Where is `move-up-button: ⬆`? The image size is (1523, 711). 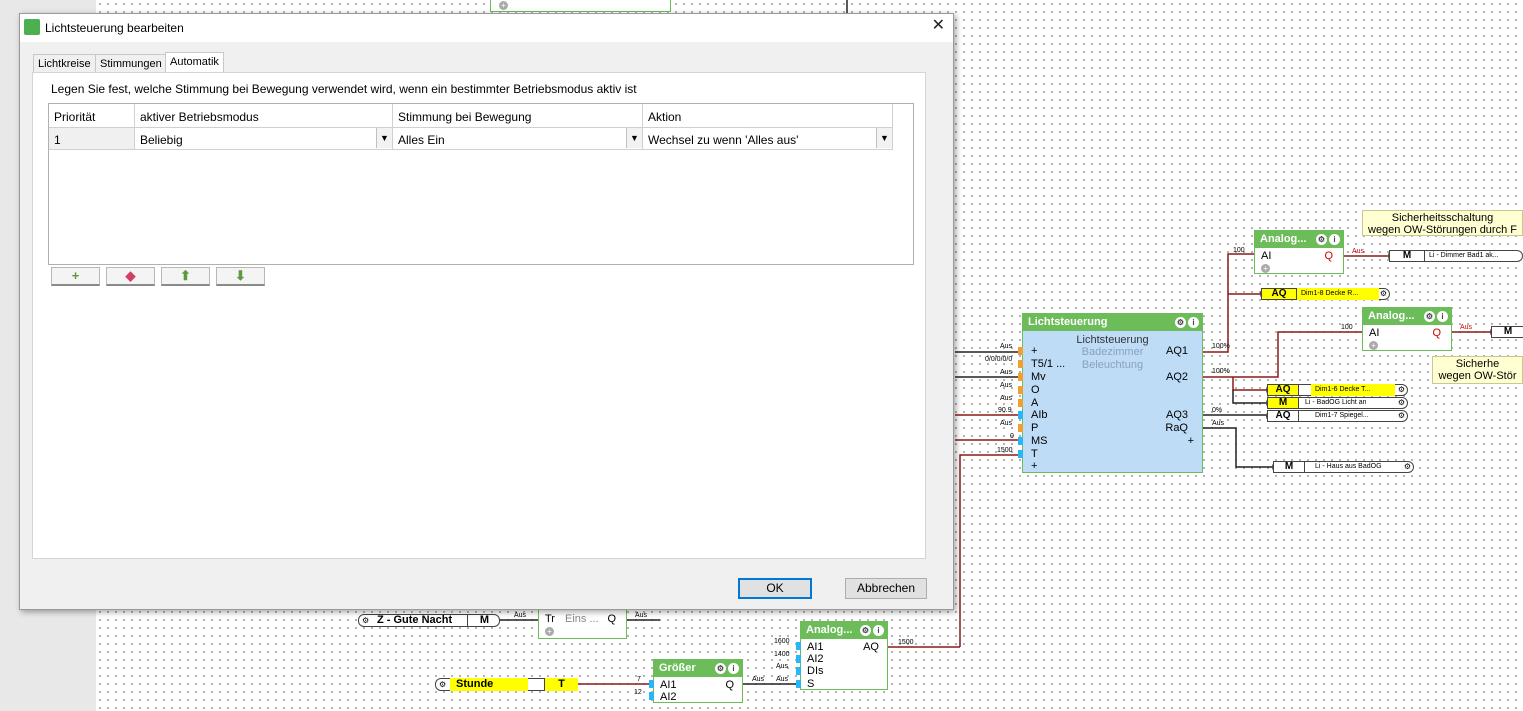 move-up-button: ⬆ is located at coordinates (185, 276).